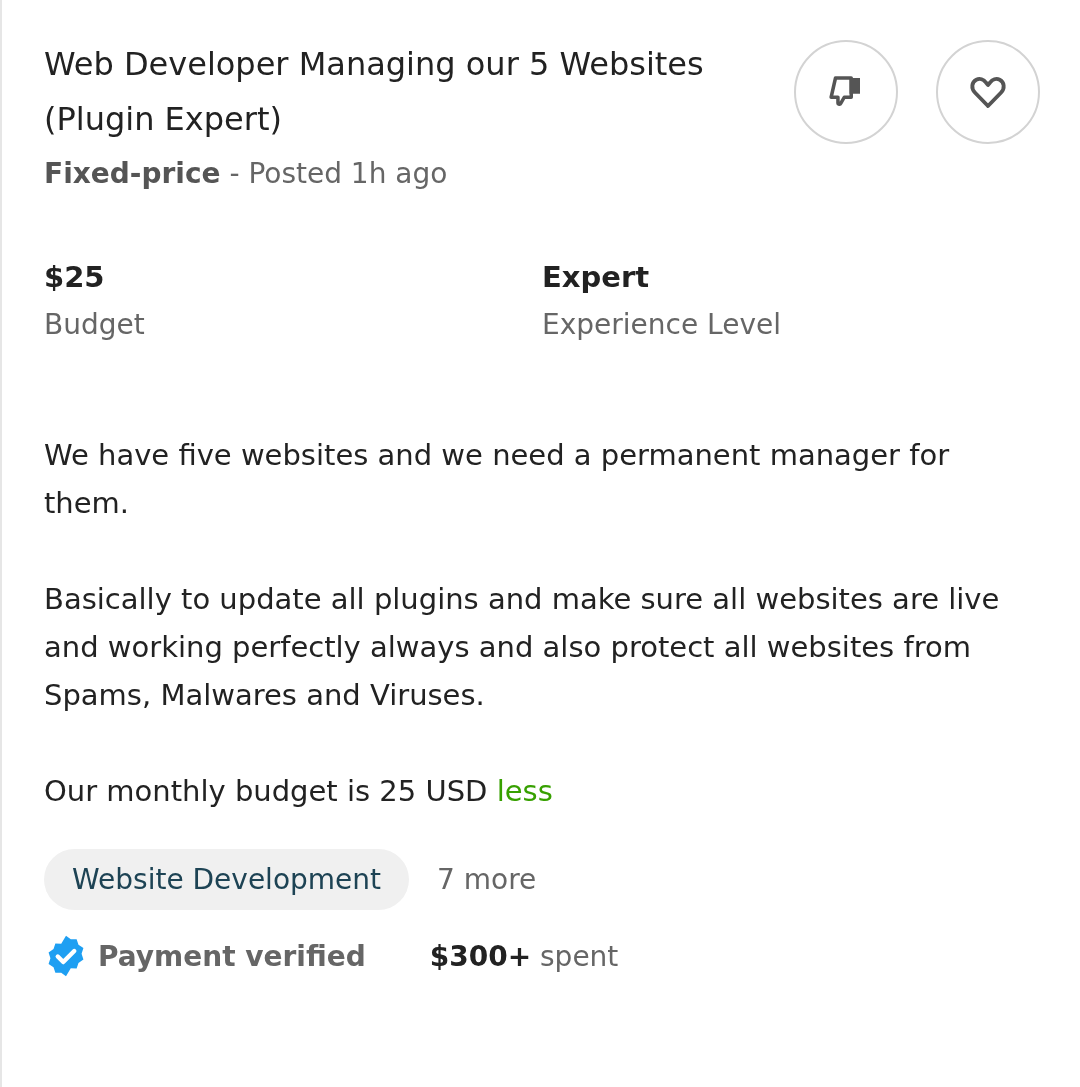  Describe the element at coordinates (497, 479) in the screenshot. I see `description-text: We have five websites and we need a permanent manager for them.` at that location.